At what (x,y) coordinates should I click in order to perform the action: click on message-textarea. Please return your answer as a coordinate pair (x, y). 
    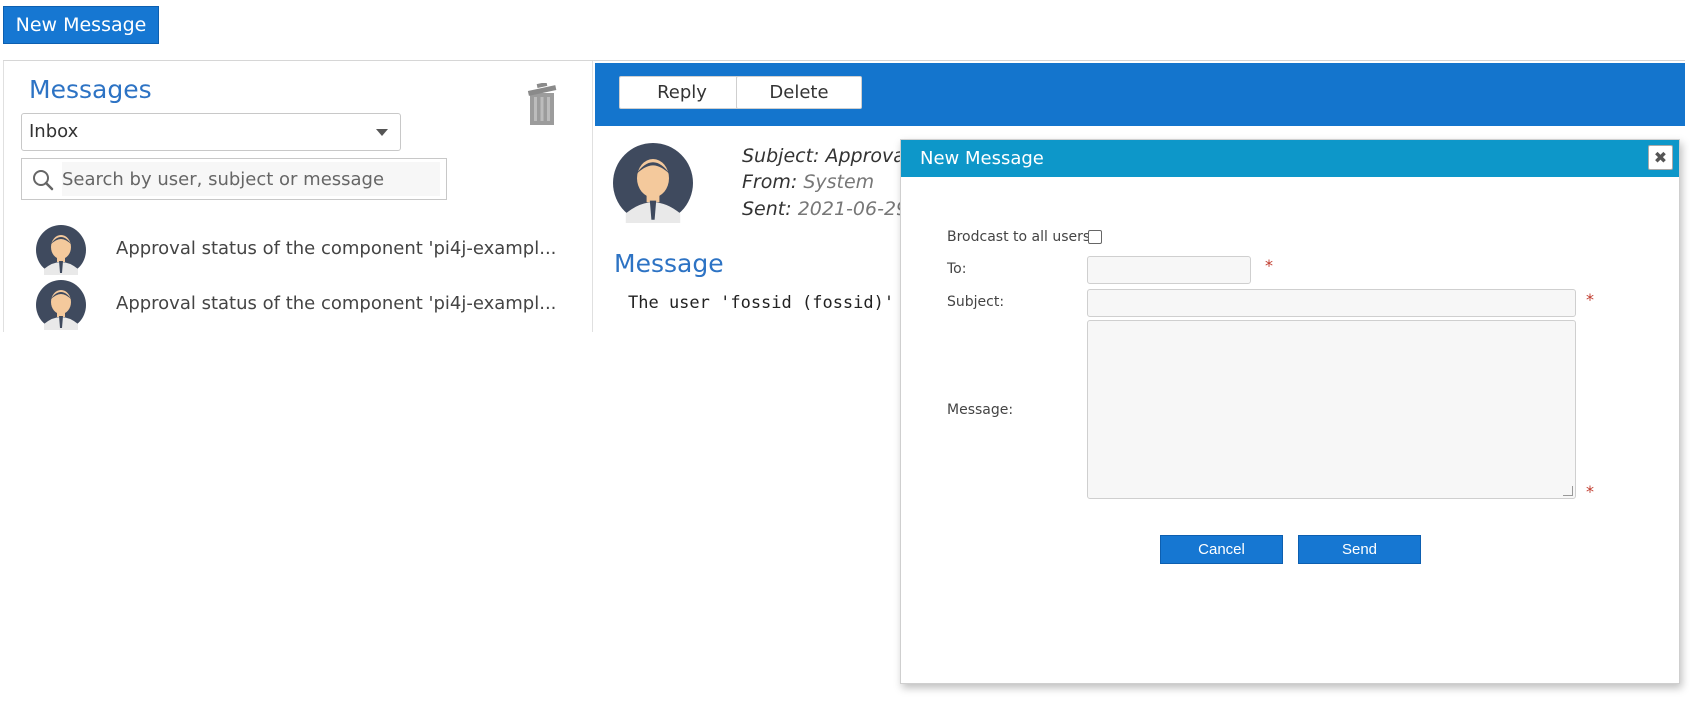
    Looking at the image, I should click on (1331, 409).